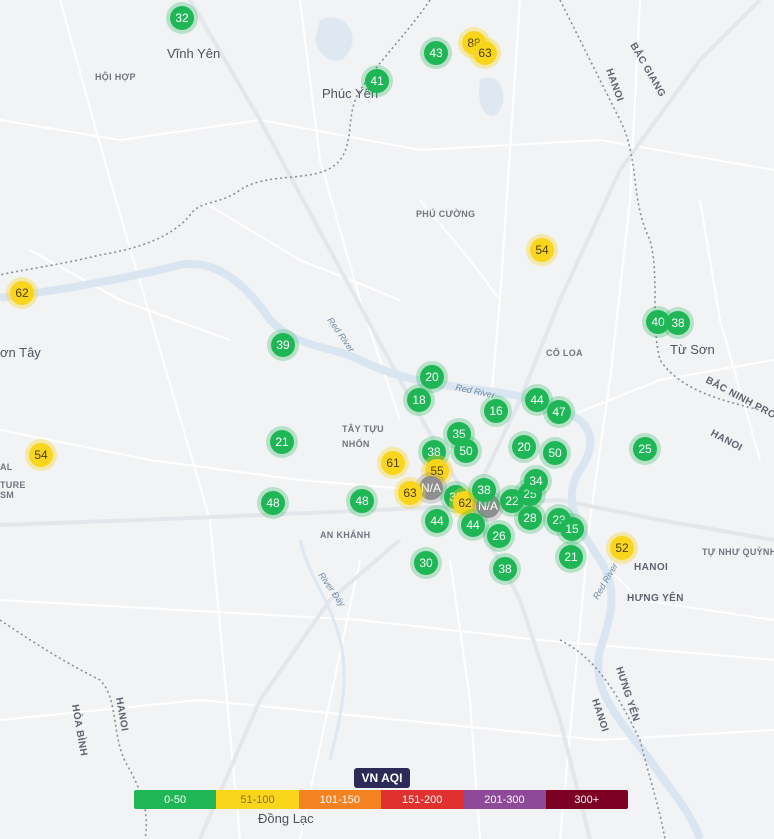 Image resolution: width=774 pixels, height=839 pixels. What do you see at coordinates (655, 597) in the screenshot?
I see `label-hung-yen: HƯNG YÊN` at bounding box center [655, 597].